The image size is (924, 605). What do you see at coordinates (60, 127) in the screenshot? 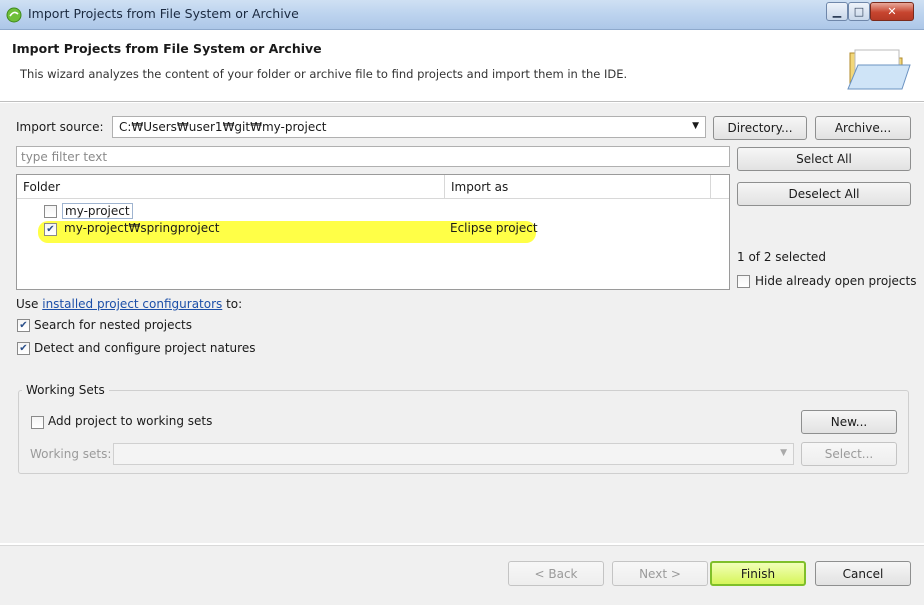
I see `import-source-label: Import source:` at bounding box center [60, 127].